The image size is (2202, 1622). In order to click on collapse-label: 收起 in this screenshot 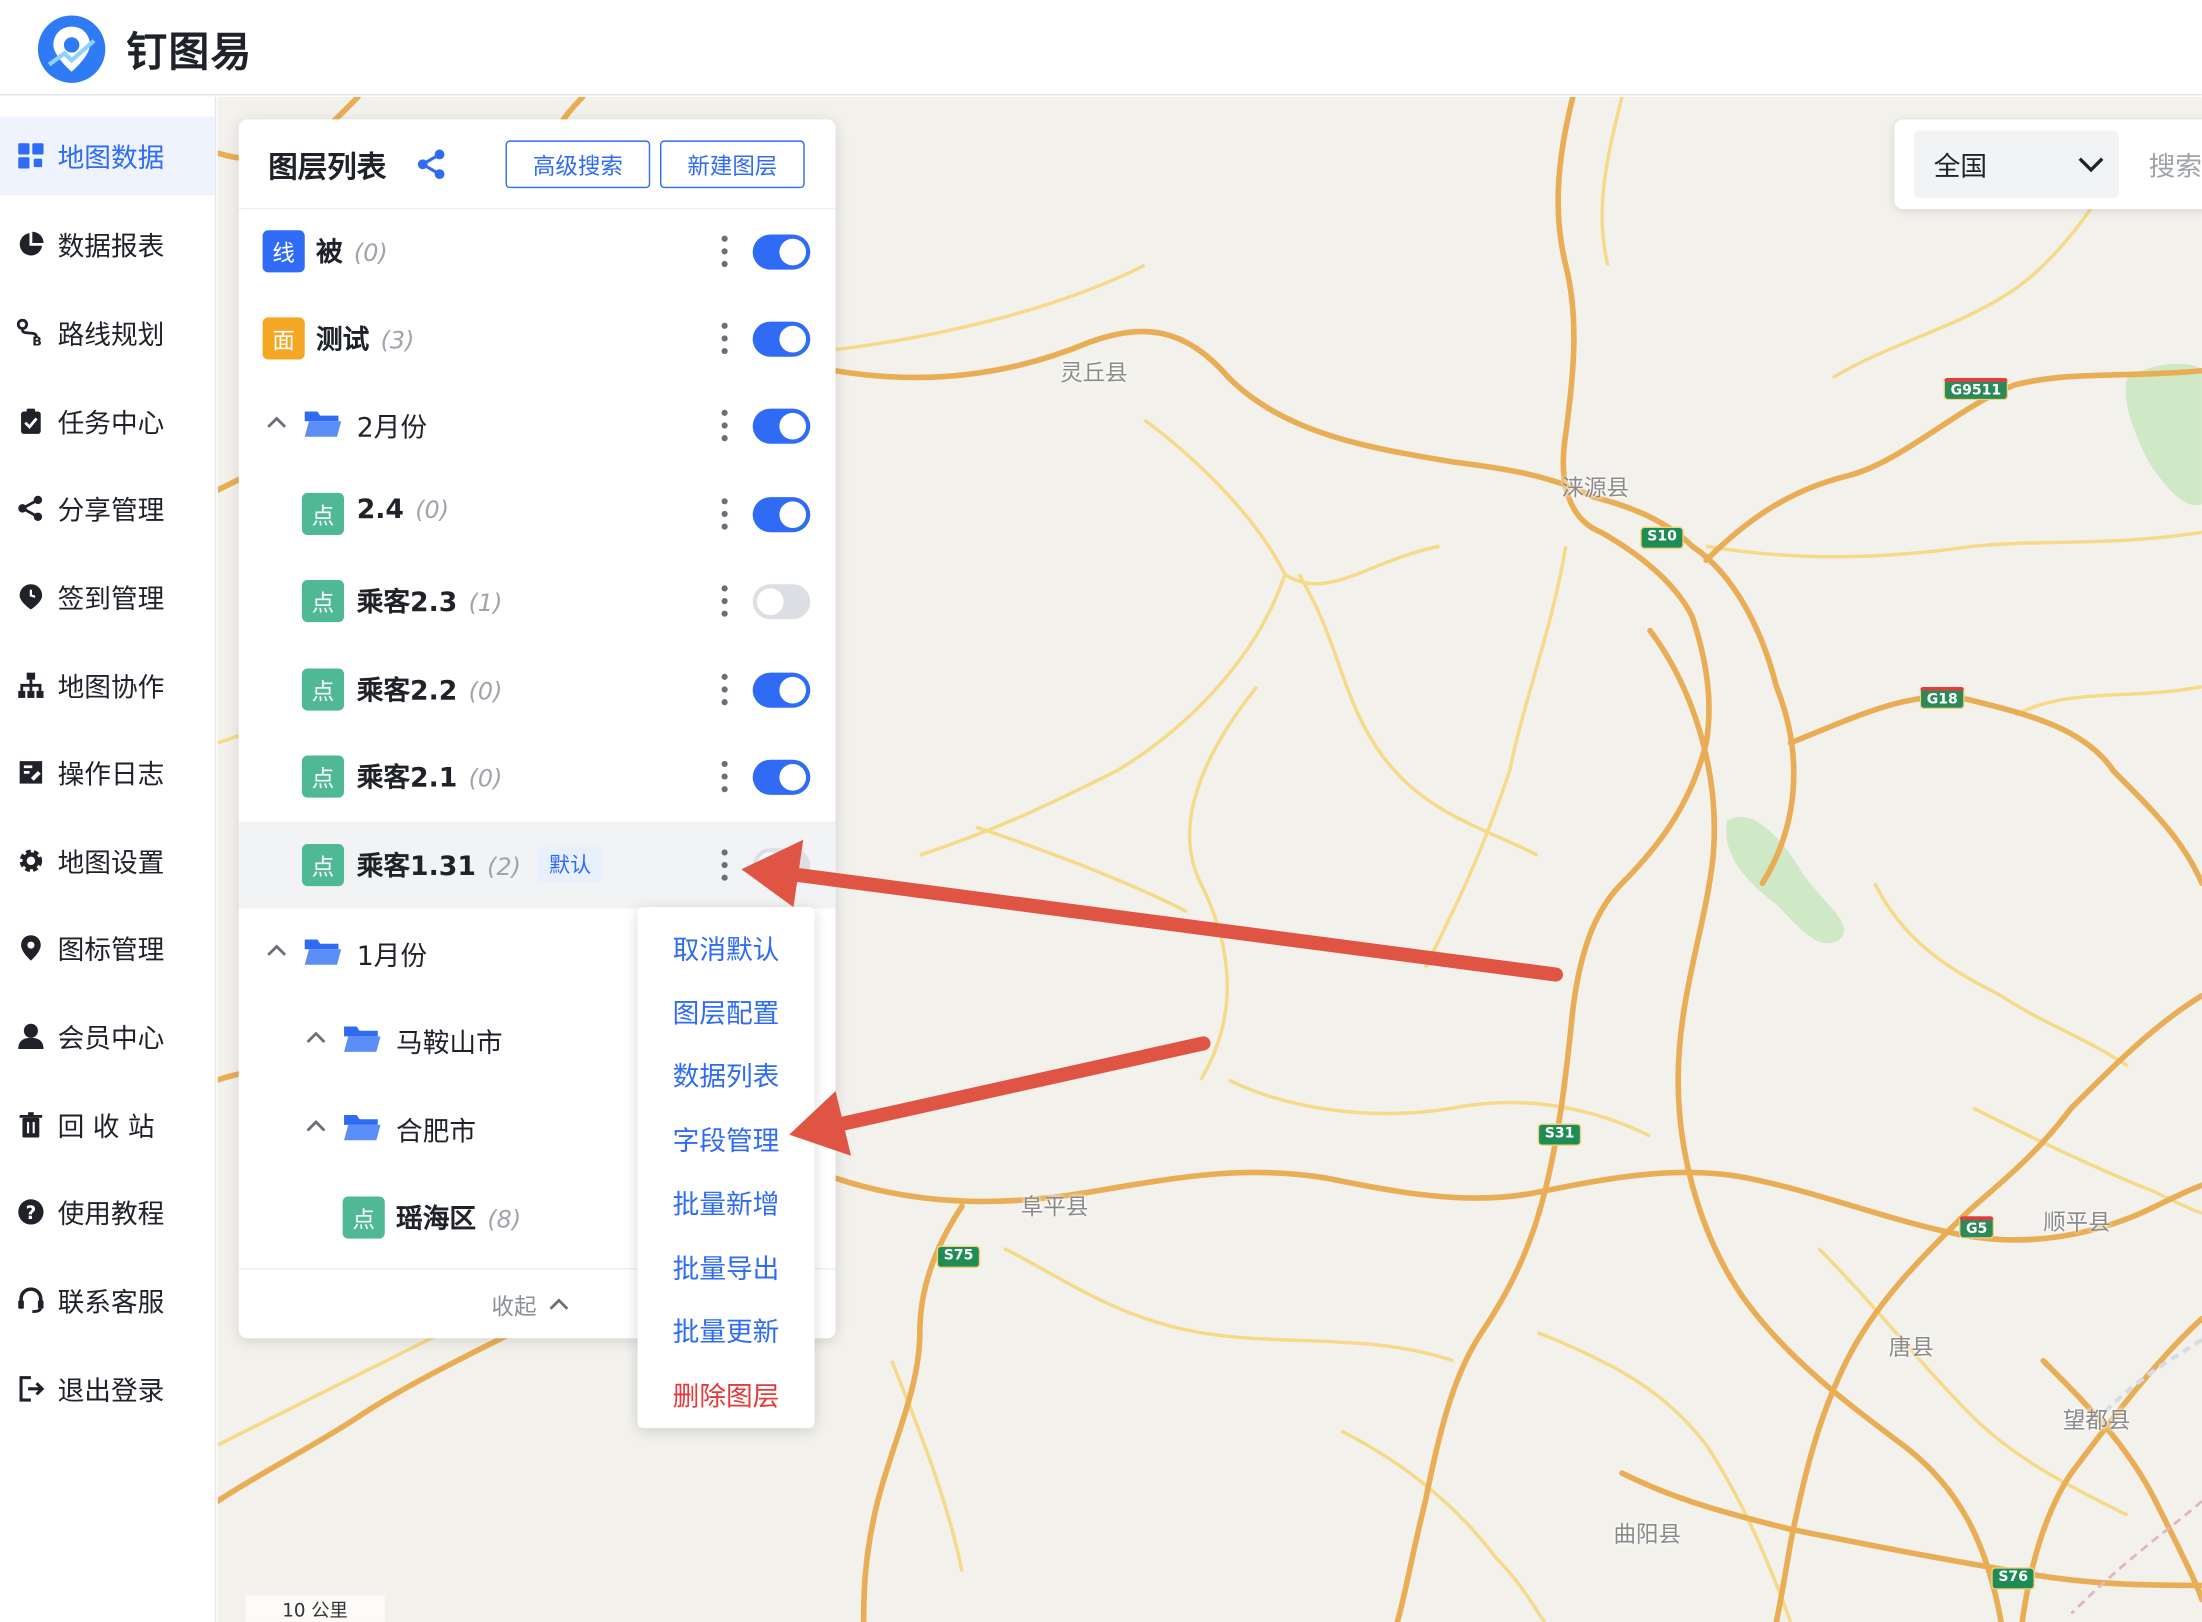, I will do `click(514, 1307)`.